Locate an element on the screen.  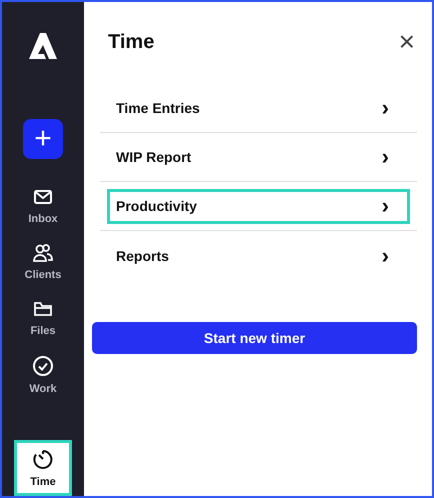
new-button: + is located at coordinates (43, 139).